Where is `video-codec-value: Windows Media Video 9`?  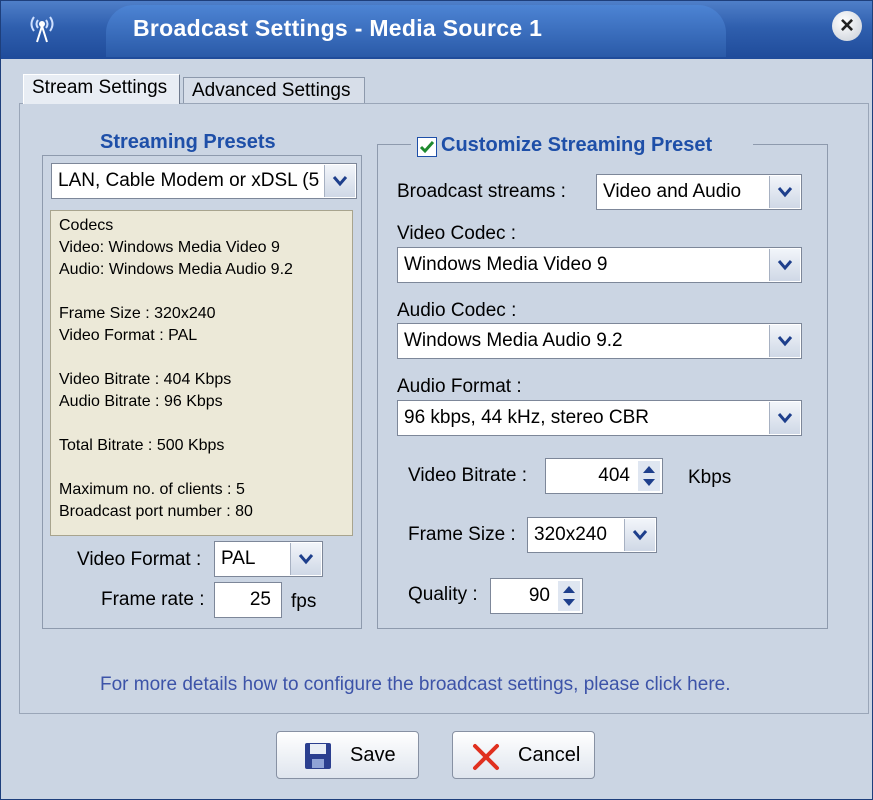
video-codec-value: Windows Media Video 9 is located at coordinates (506, 264).